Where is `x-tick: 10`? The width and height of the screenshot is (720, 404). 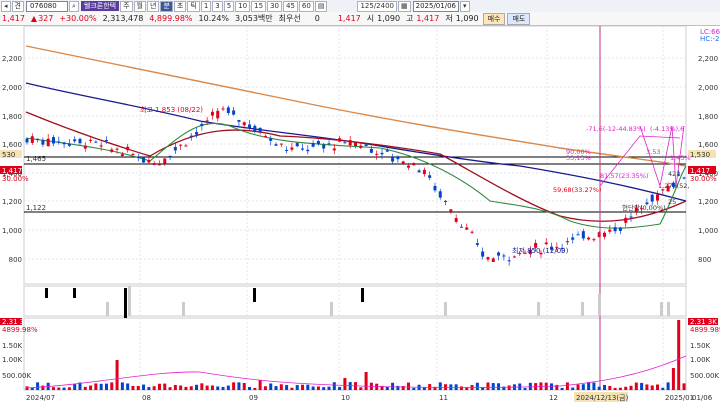 x-tick: 10 is located at coordinates (345, 398).